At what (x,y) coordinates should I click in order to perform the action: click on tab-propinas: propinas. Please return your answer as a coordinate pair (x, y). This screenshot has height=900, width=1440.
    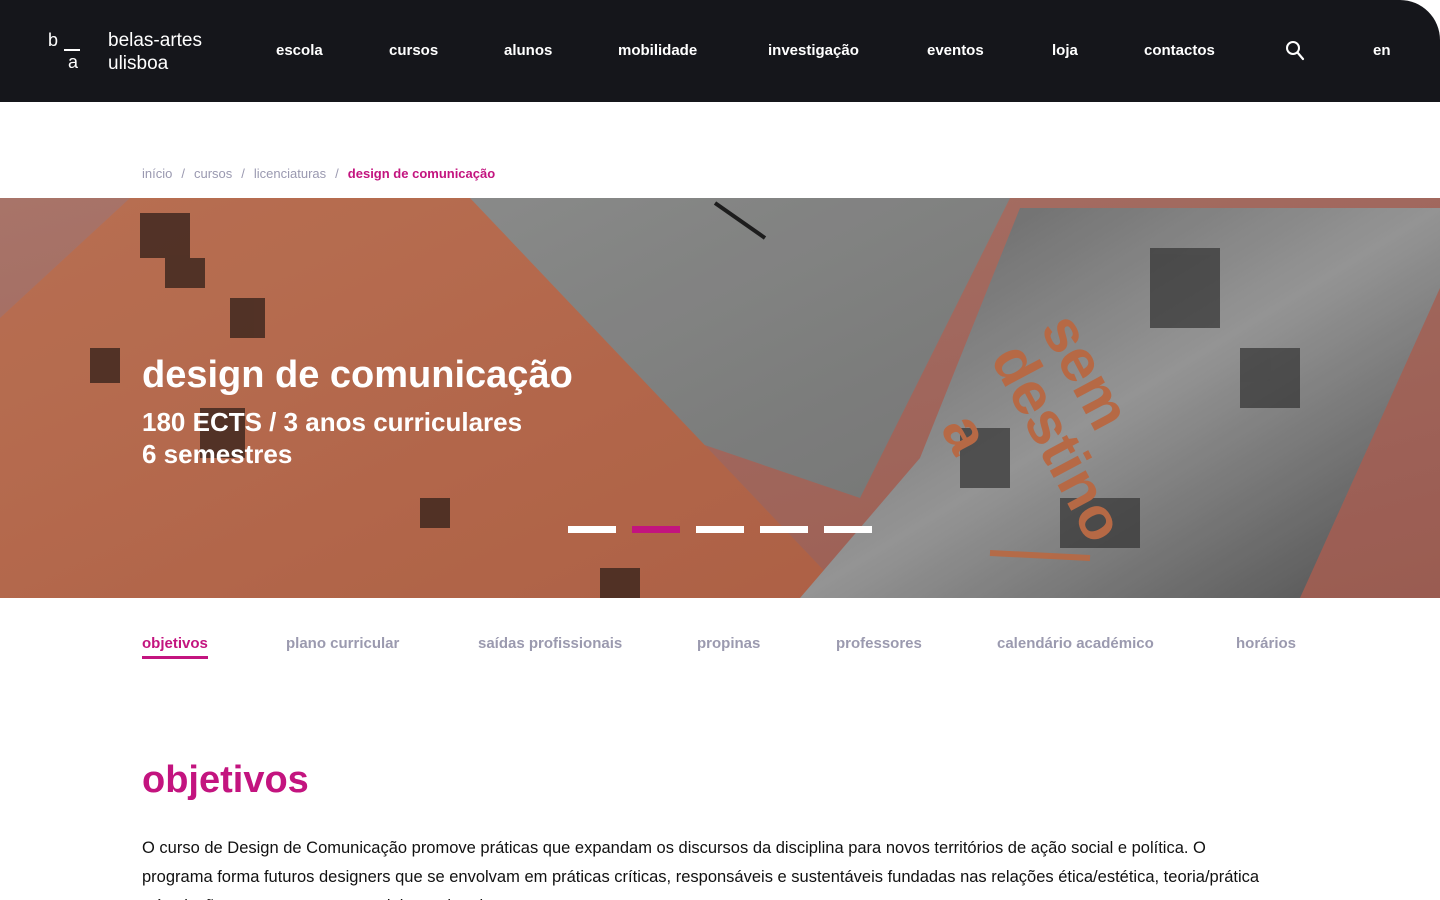
    Looking at the image, I should click on (728, 644).